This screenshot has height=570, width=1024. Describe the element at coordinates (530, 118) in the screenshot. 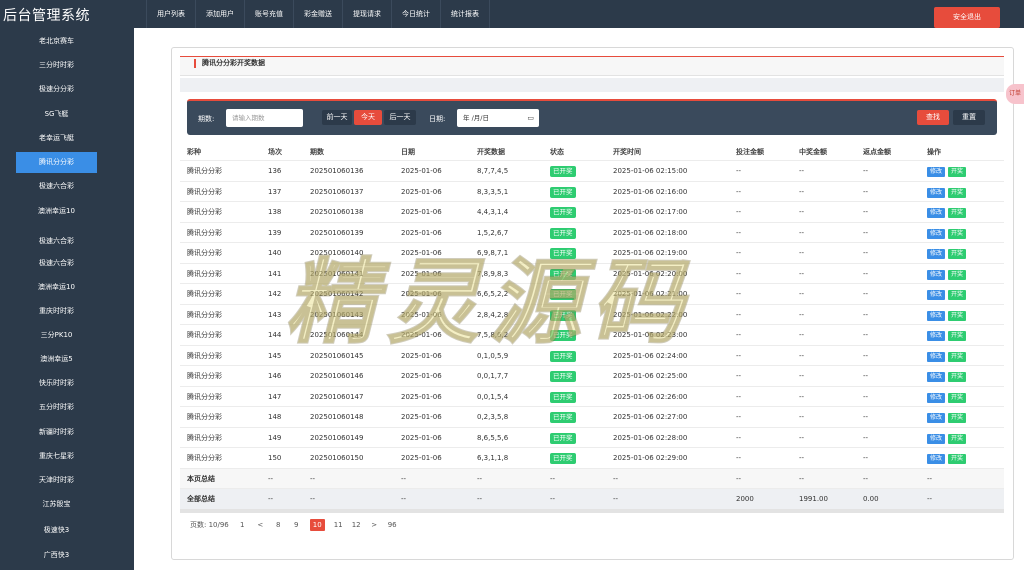

I see `calendar-icon: ▭` at that location.